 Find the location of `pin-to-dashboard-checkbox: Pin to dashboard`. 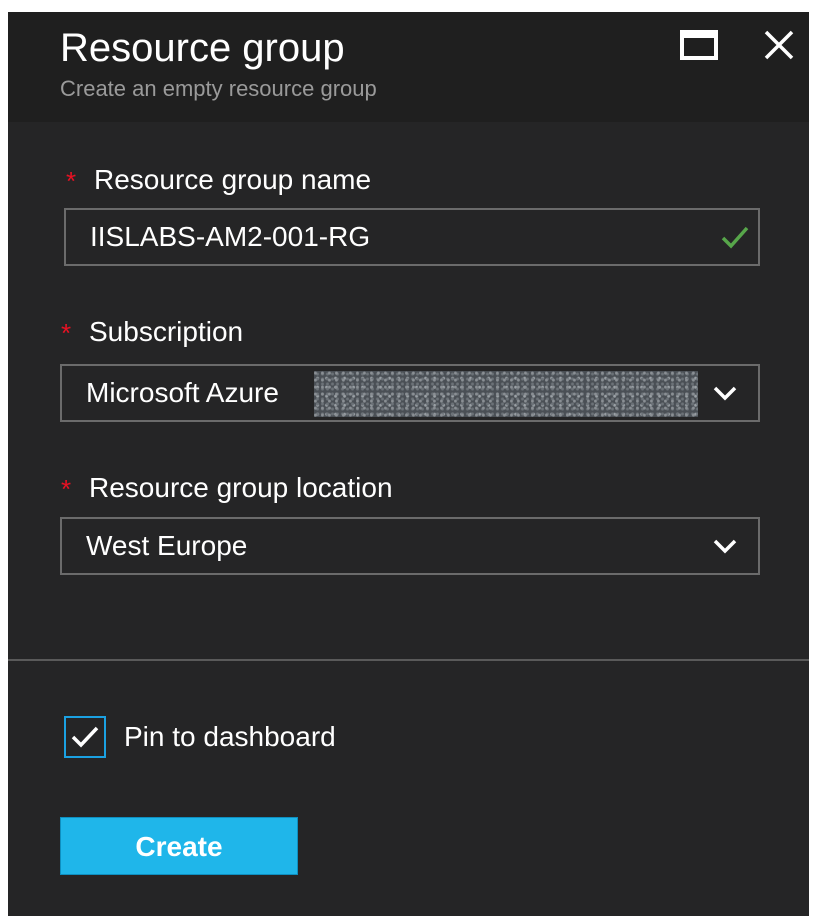

pin-to-dashboard-checkbox: Pin to dashboard is located at coordinates (200, 737).